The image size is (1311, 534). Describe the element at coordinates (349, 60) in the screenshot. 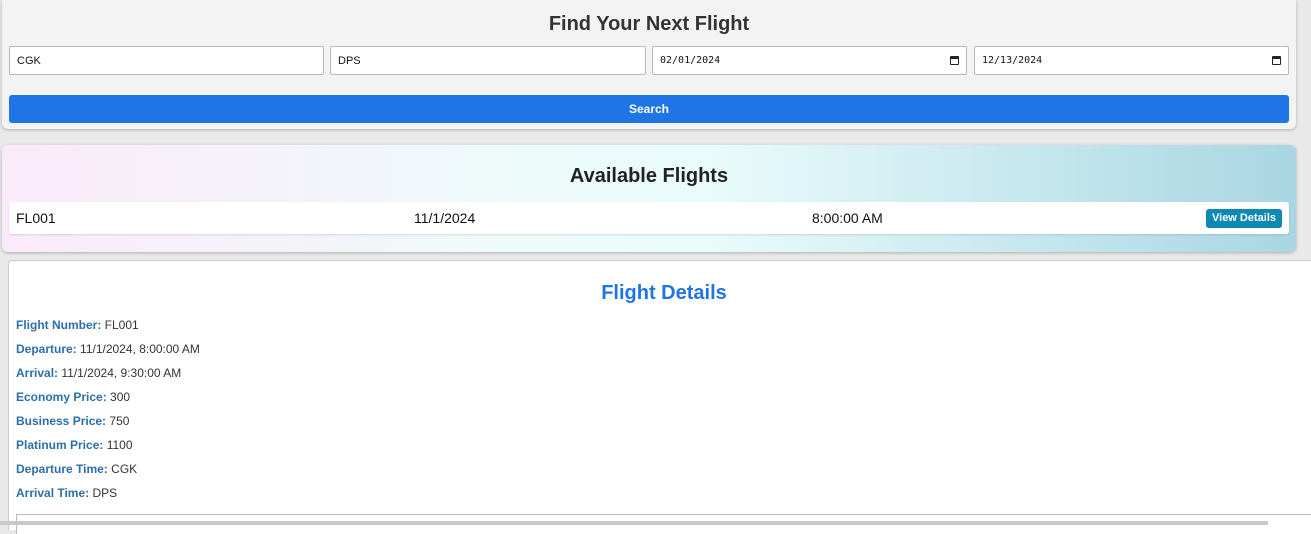

I see `destination-value: DPS` at that location.